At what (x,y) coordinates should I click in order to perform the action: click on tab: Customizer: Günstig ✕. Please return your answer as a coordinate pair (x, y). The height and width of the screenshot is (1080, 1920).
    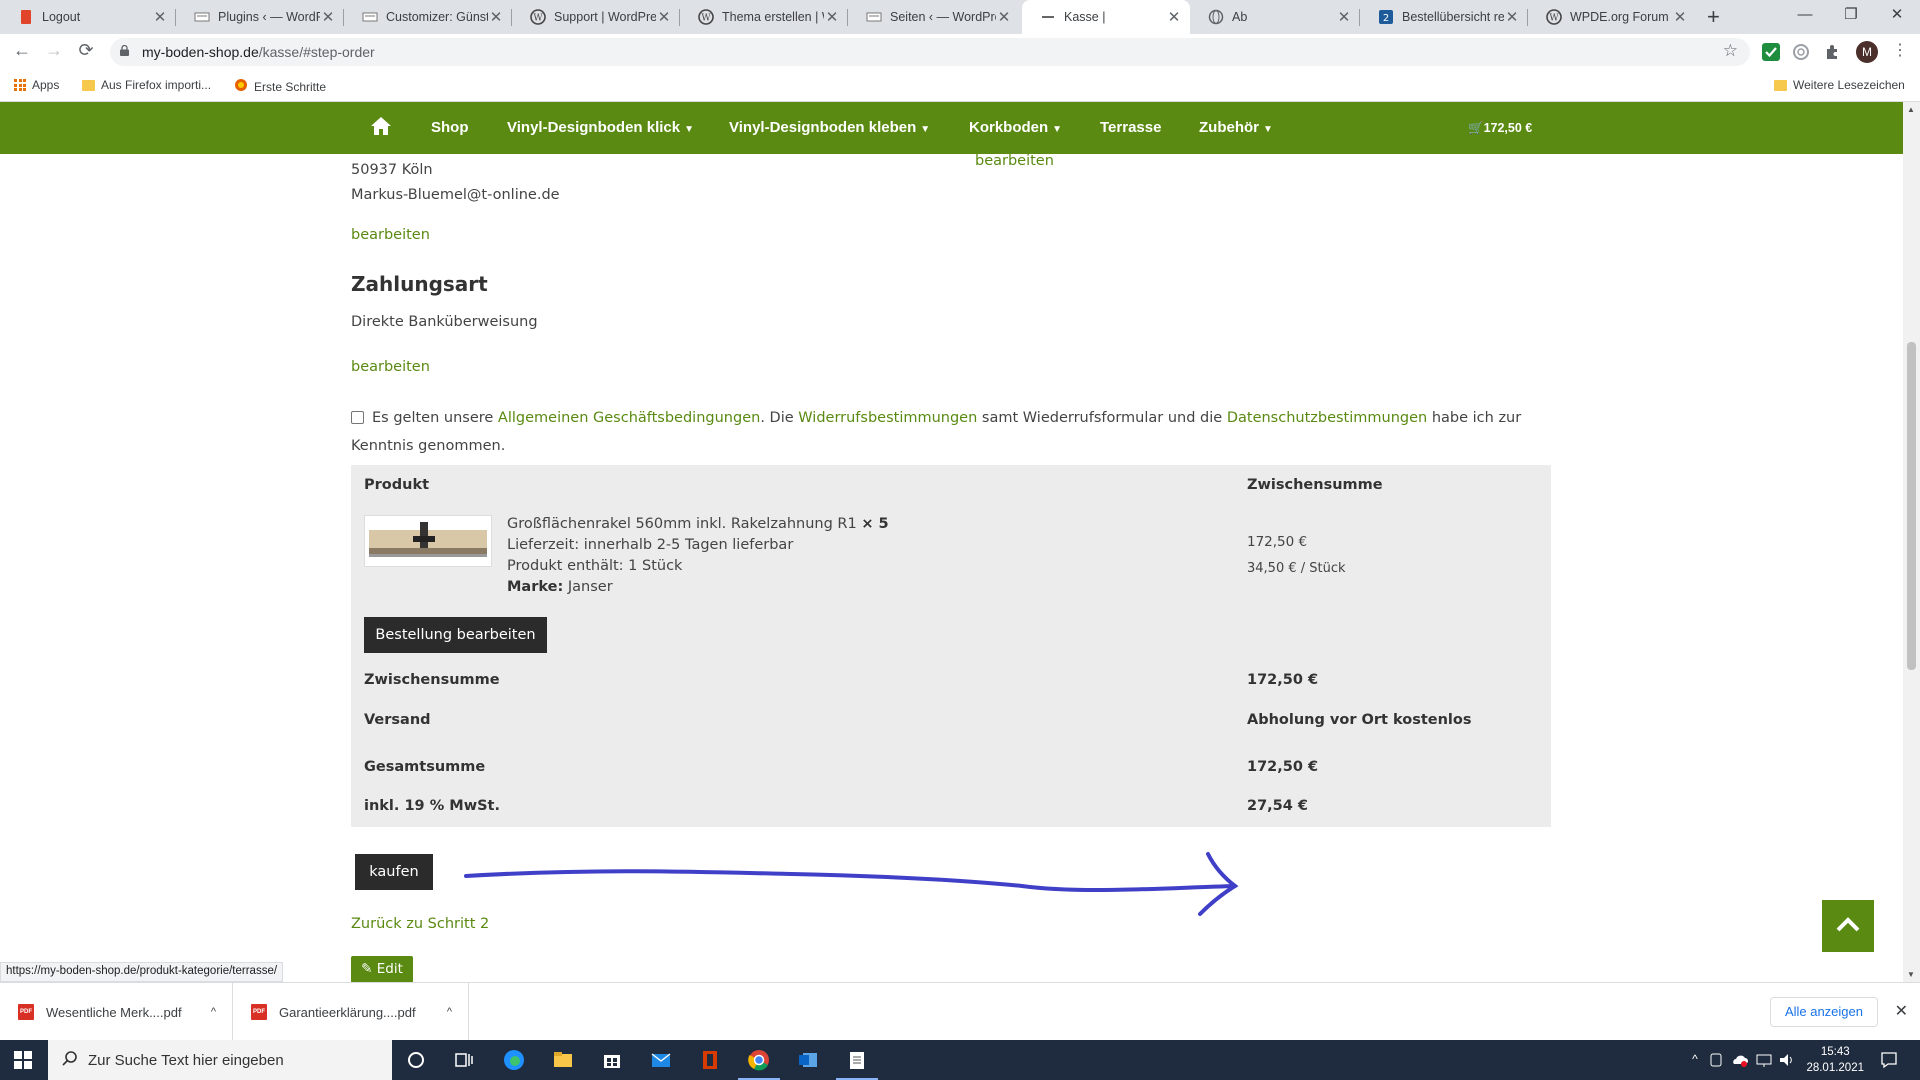
    Looking at the image, I should click on (428, 17).